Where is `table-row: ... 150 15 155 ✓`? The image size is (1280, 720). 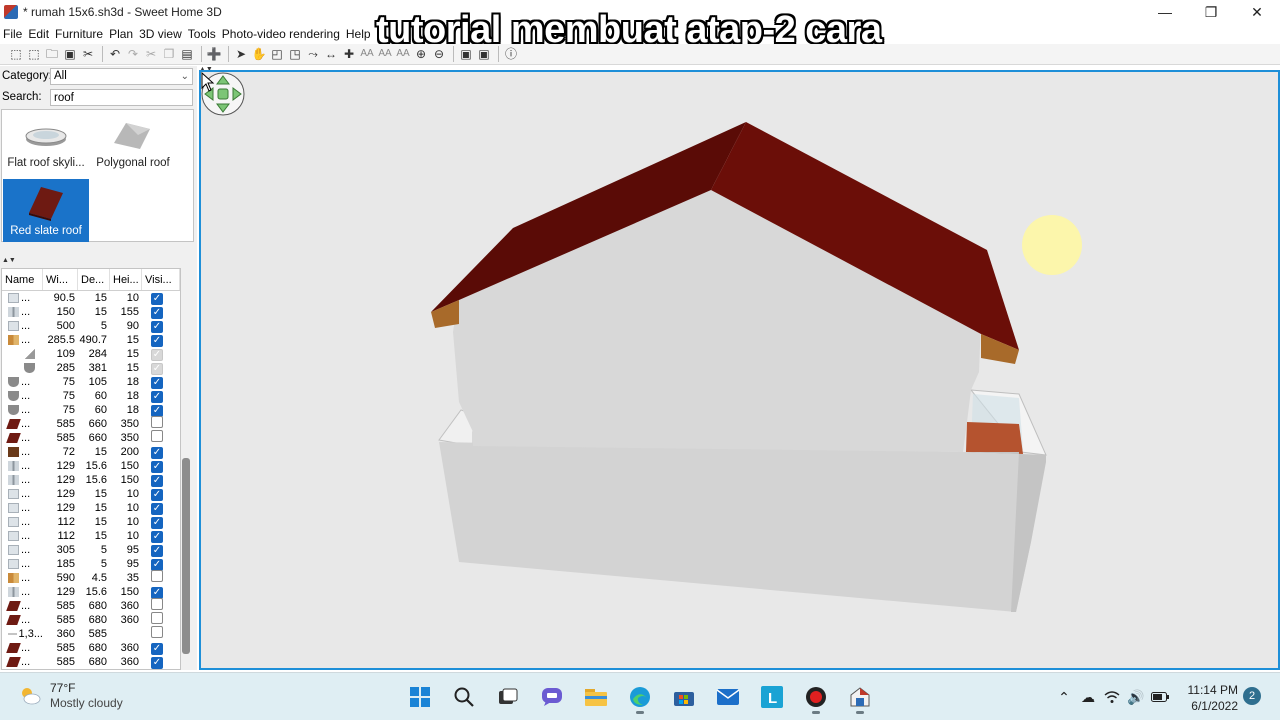 table-row: ... 150 15 155 ✓ is located at coordinates (91, 312).